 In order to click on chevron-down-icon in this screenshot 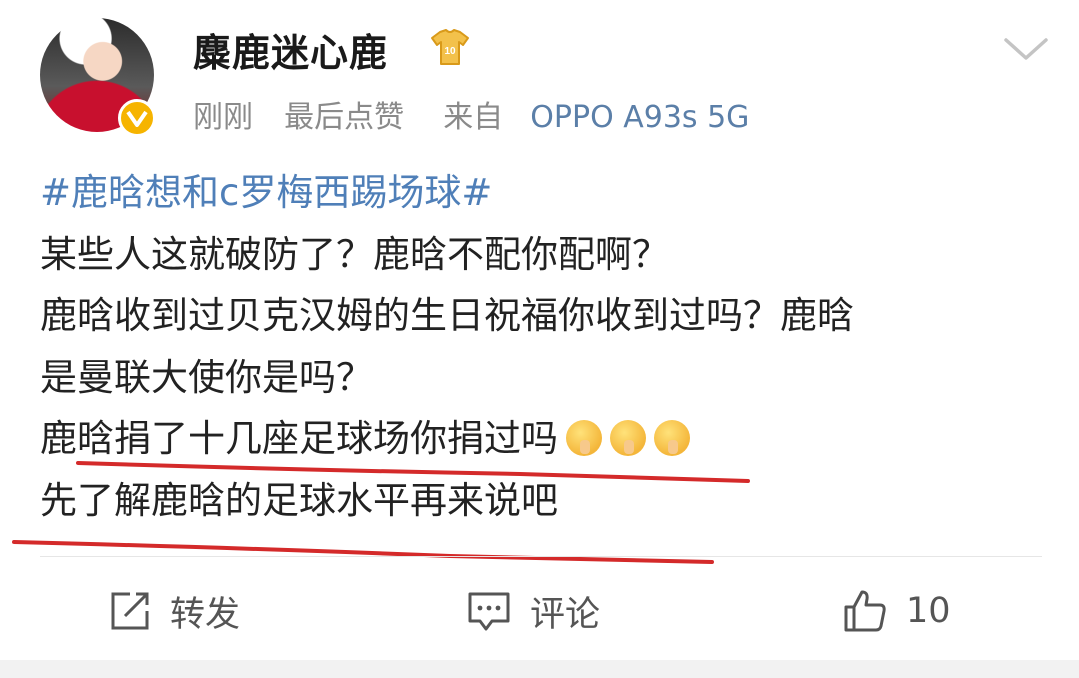, I will do `click(1026, 49)`.